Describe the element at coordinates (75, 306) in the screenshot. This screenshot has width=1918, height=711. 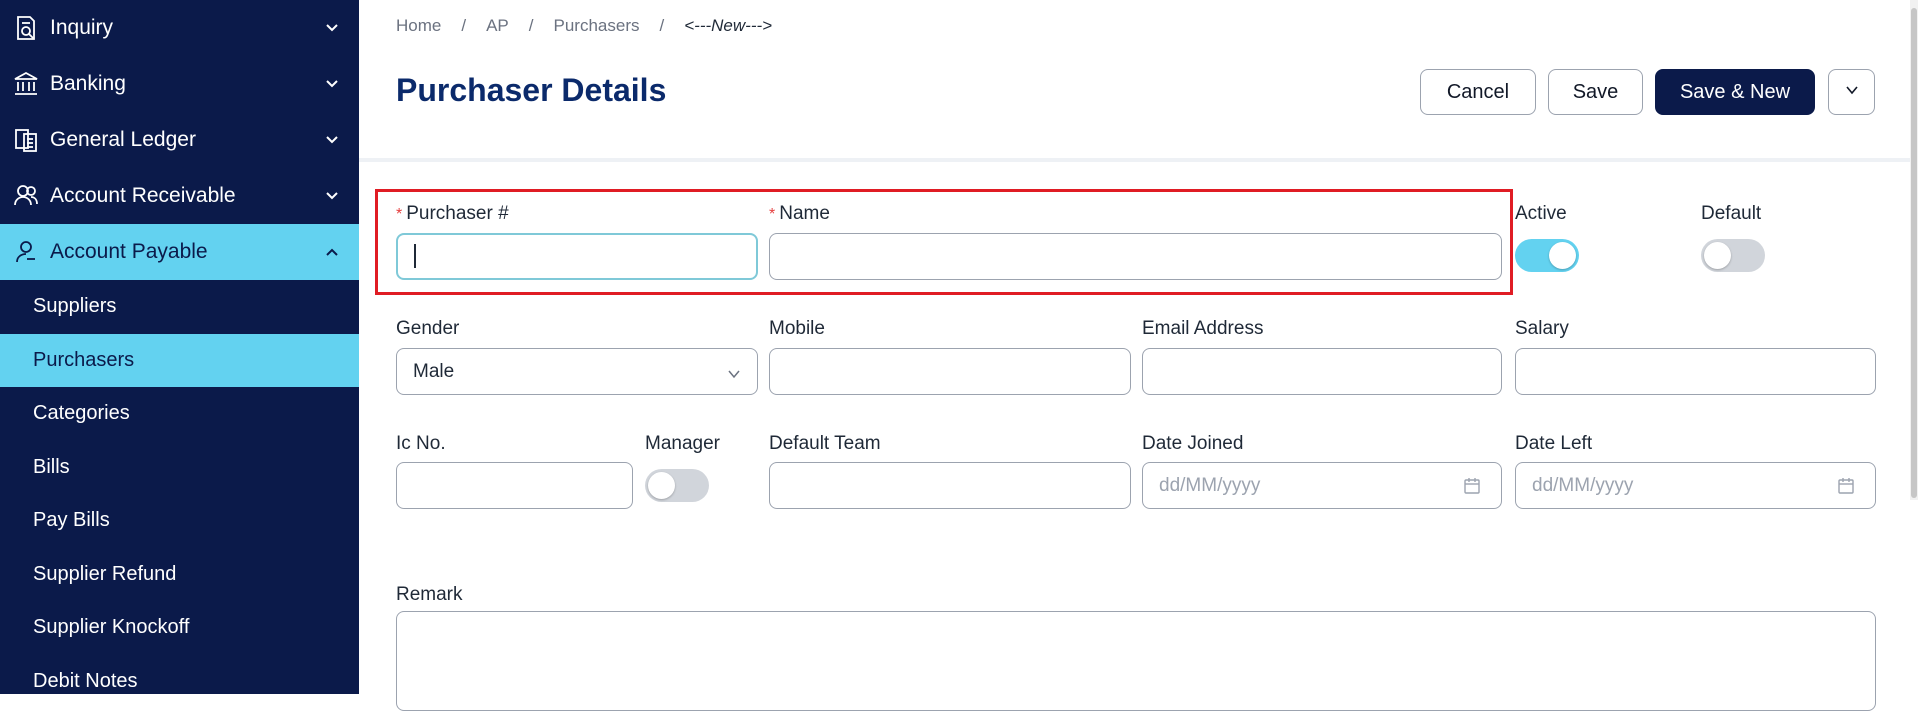
I see `sidebar-item-label: Suppliers` at that location.